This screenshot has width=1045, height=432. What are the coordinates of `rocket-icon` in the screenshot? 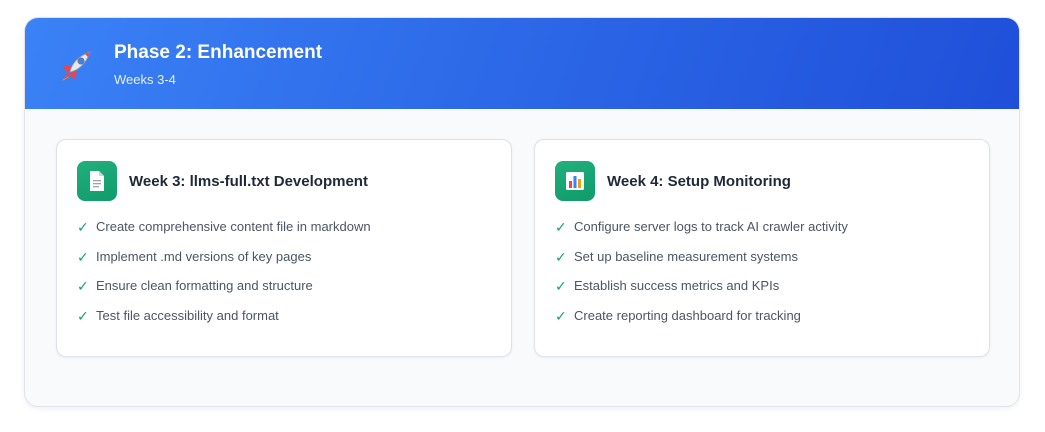 It's located at (76, 66).